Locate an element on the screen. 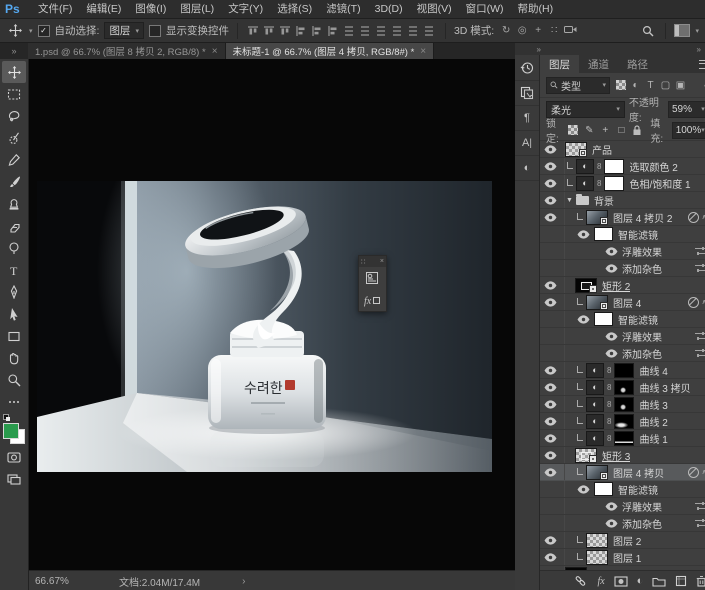  tab-layers: 图层 is located at coordinates (559, 64).